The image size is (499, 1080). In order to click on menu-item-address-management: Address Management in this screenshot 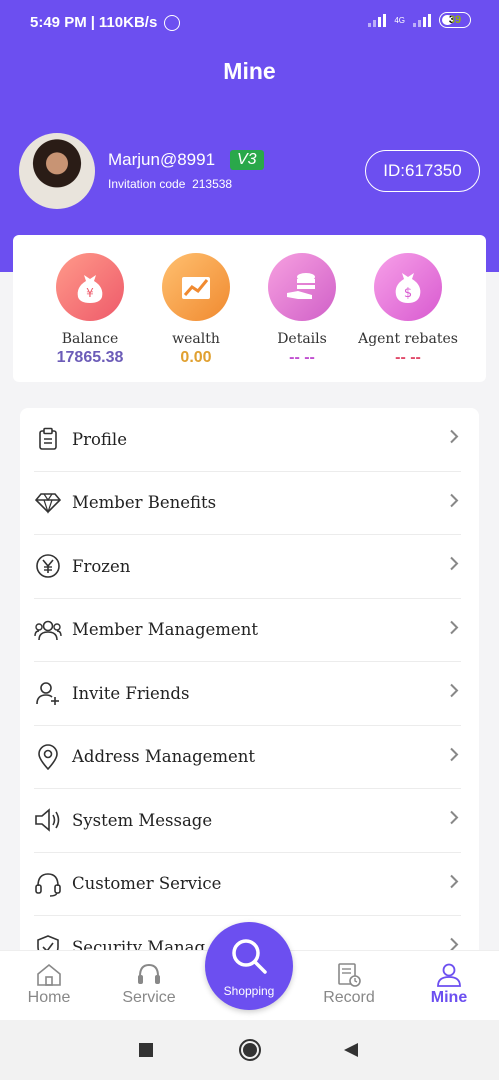, I will do `click(247, 757)`.